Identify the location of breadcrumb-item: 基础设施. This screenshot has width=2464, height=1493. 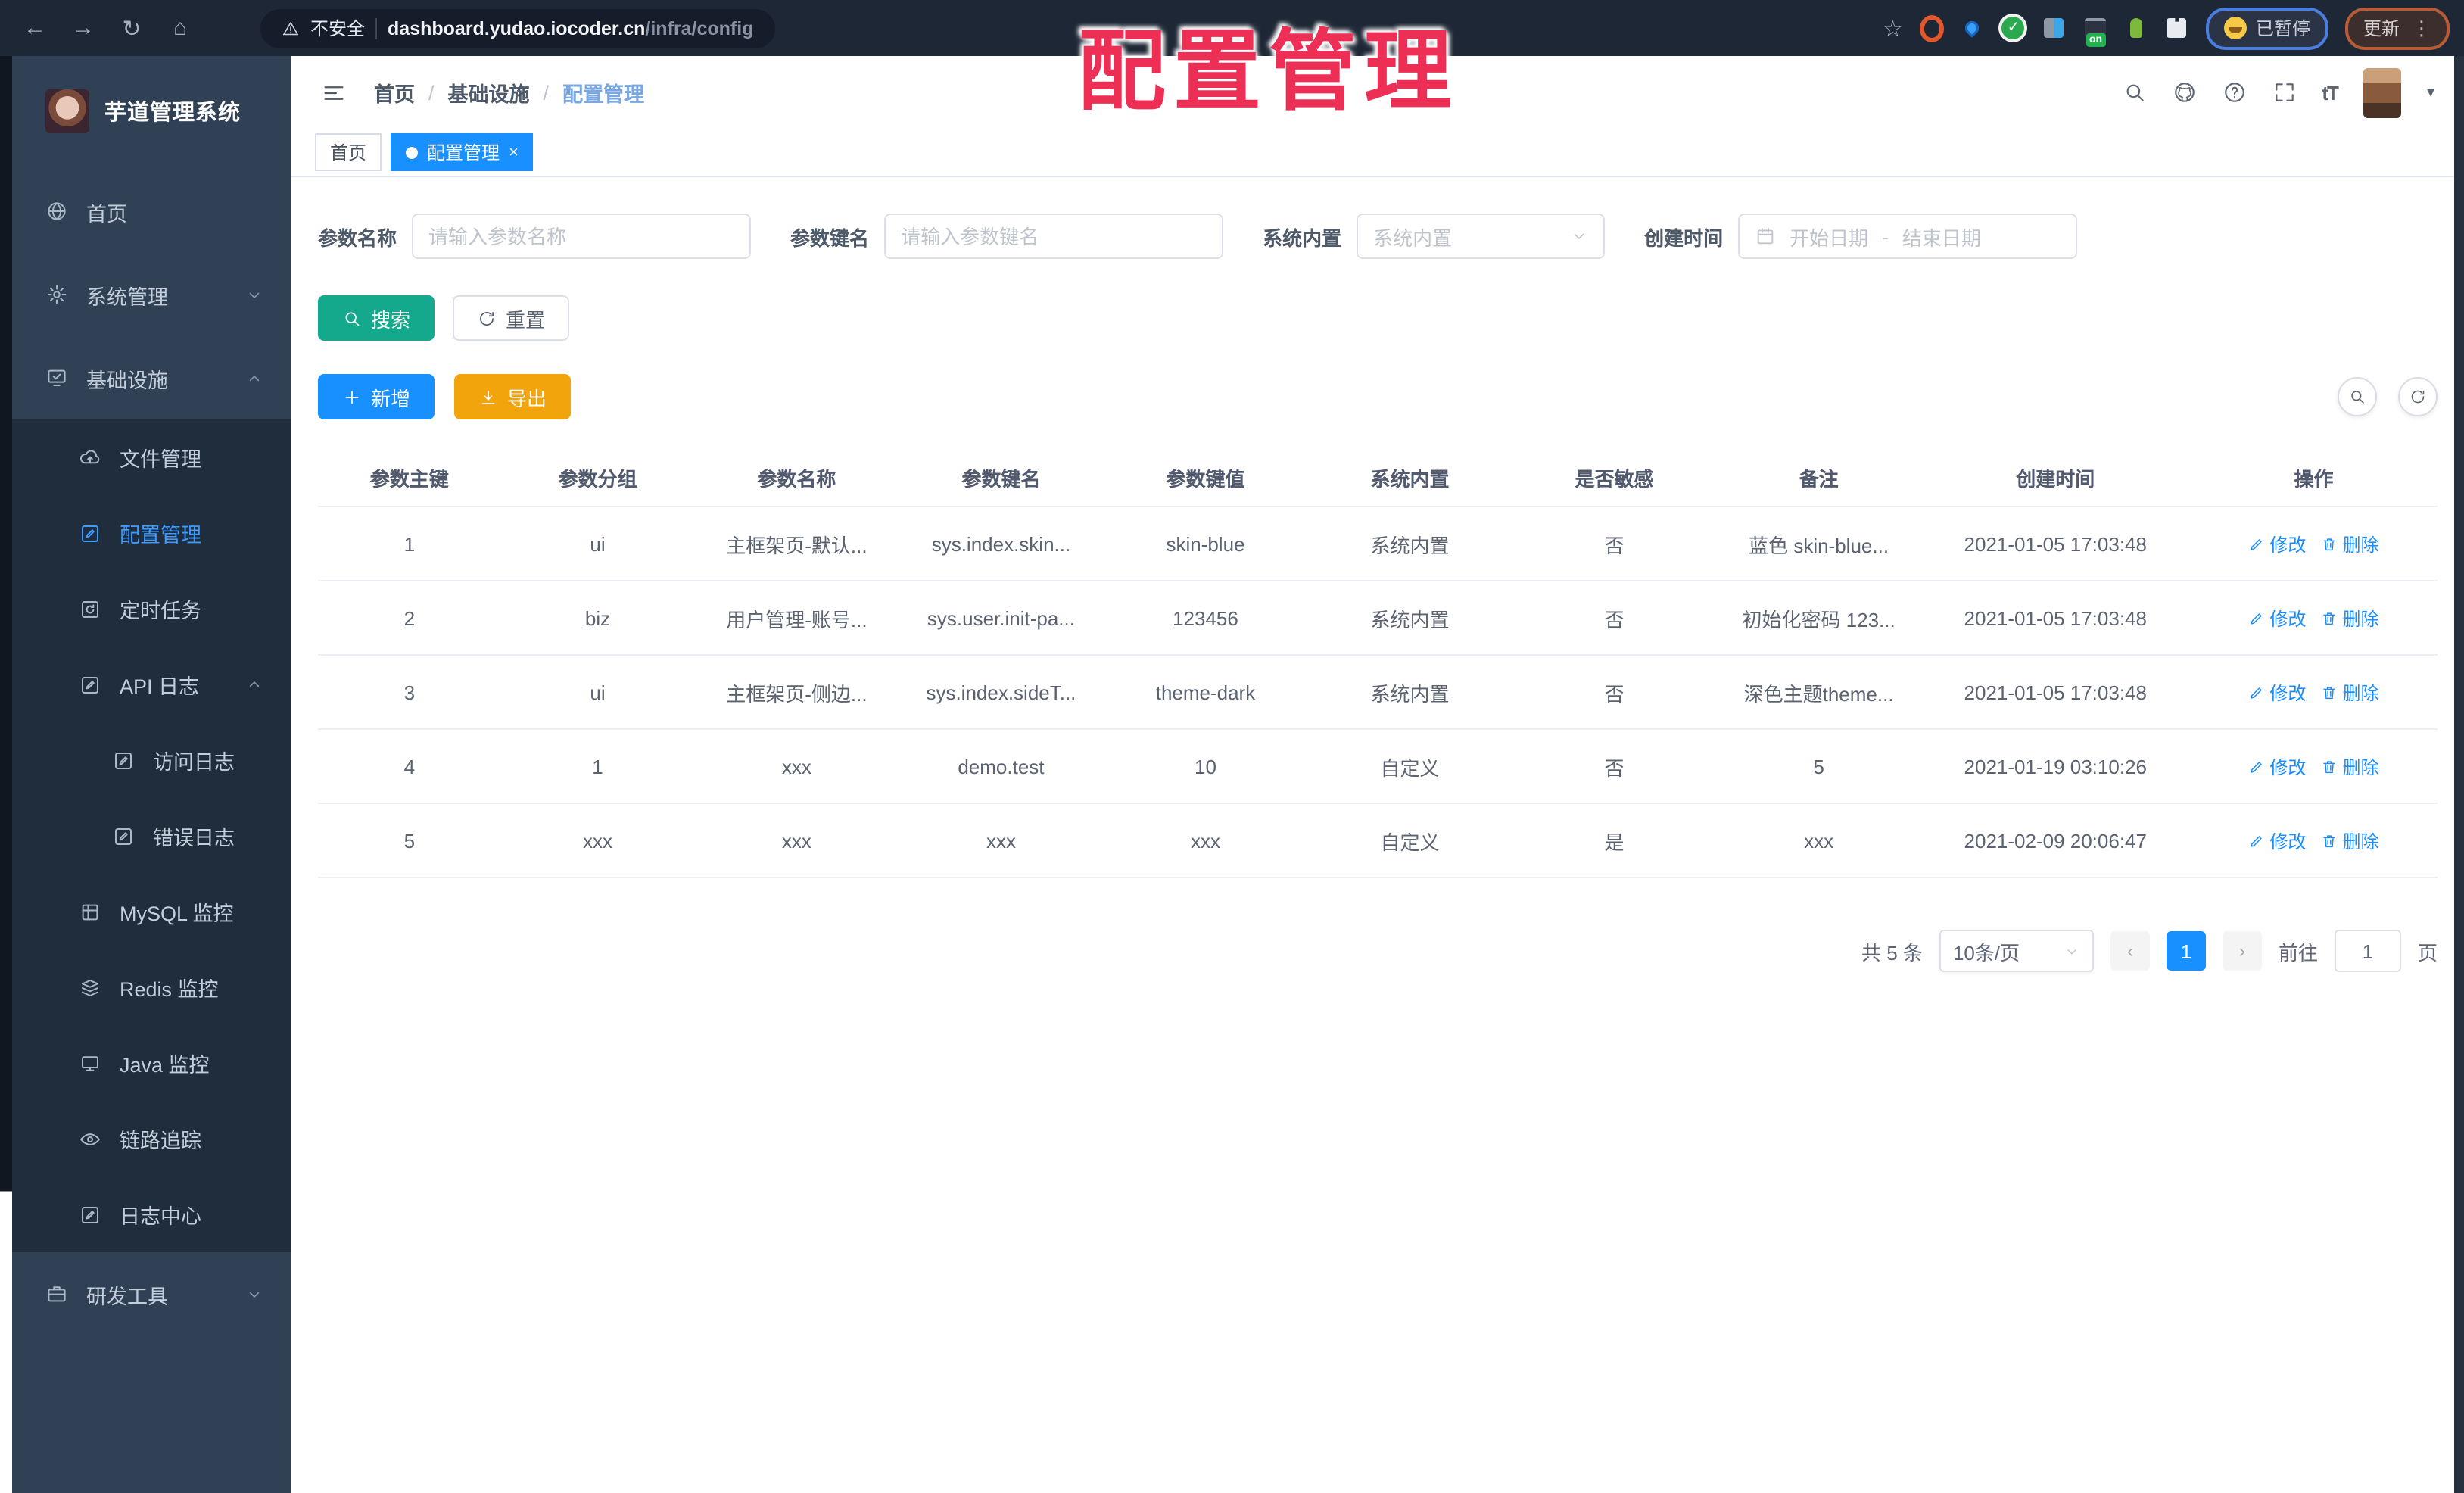
(489, 93).